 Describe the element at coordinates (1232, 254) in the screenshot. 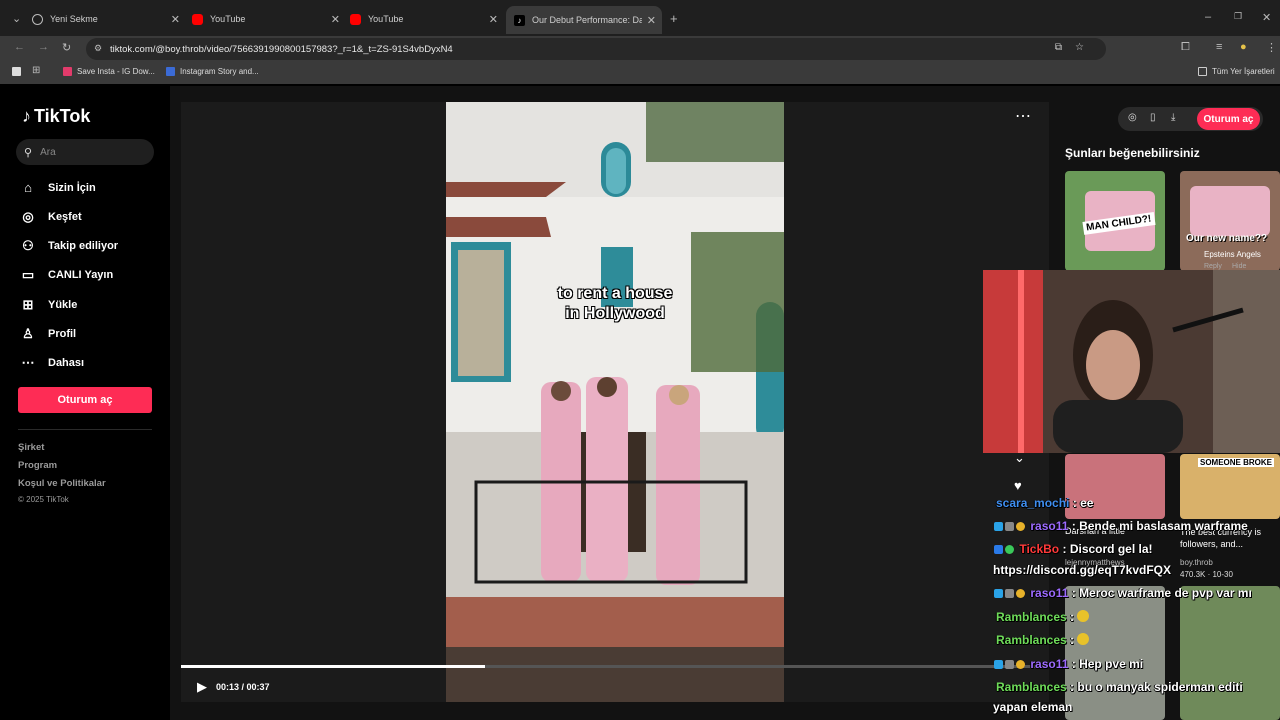

I see `thumb-sub: Epsteins Angels` at that location.